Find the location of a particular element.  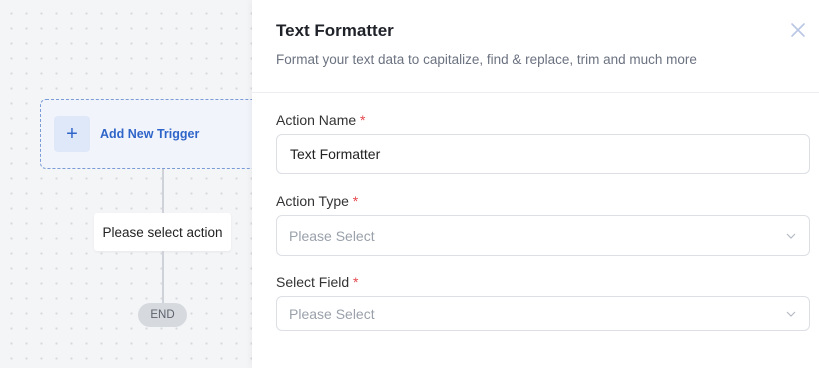

action-name-input: Text Formatter is located at coordinates (543, 154).